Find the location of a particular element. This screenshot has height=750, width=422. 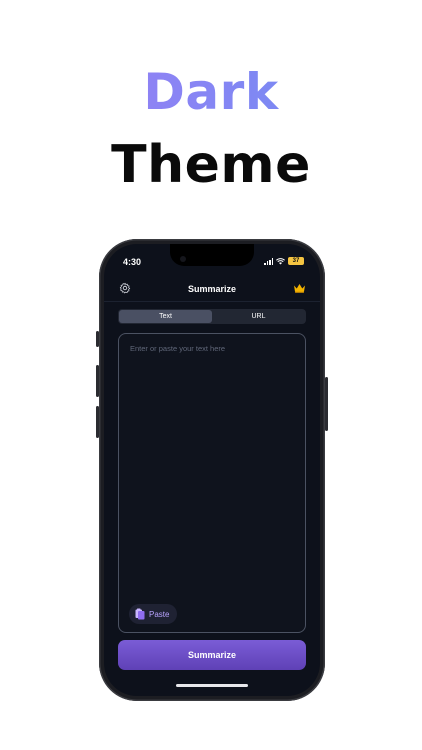

nav-divider is located at coordinates (212, 301).